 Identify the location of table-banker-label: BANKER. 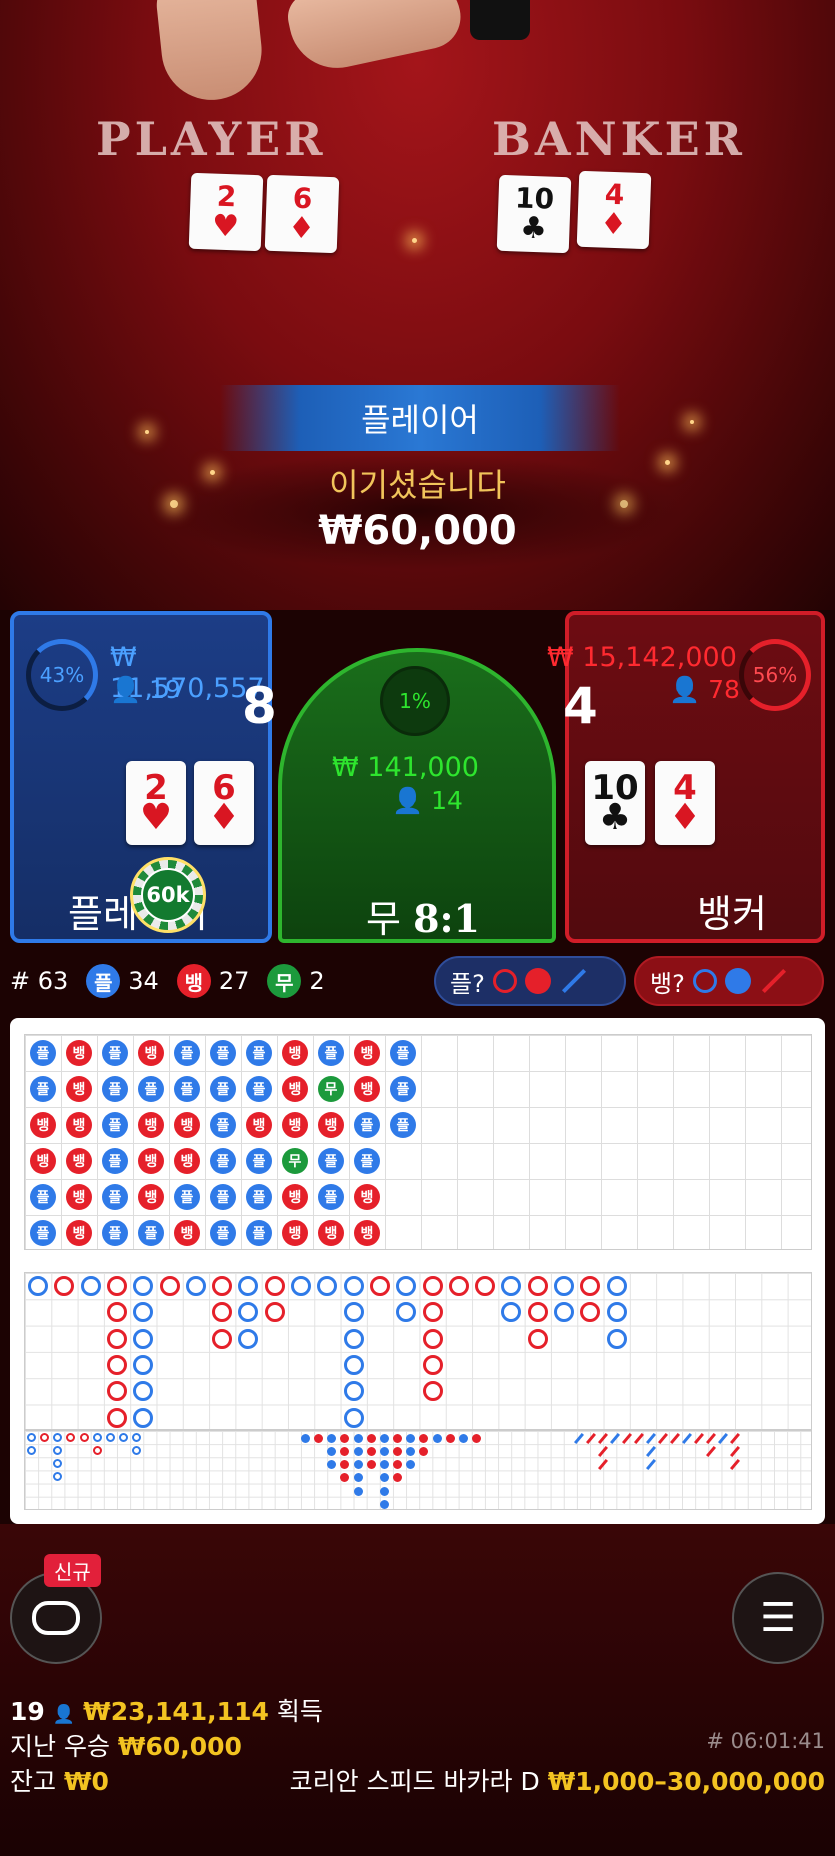
(619, 139).